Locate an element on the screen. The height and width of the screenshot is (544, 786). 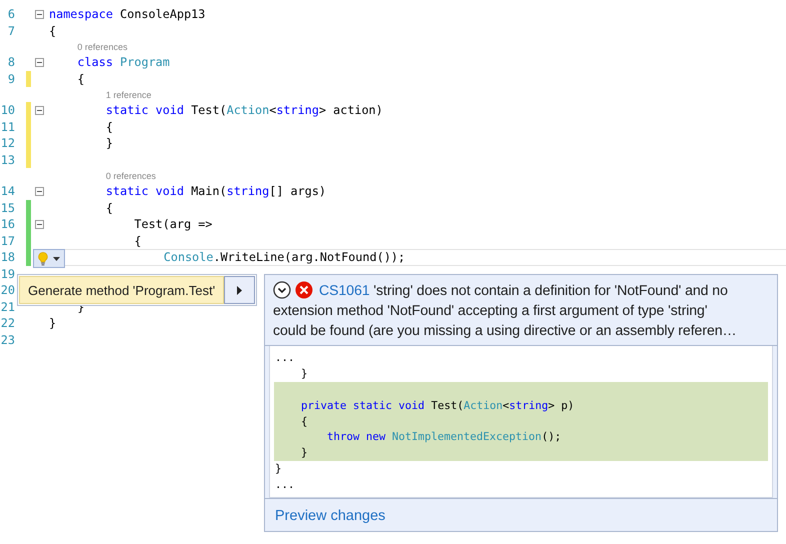
line-number: 17 is located at coordinates (7, 240).